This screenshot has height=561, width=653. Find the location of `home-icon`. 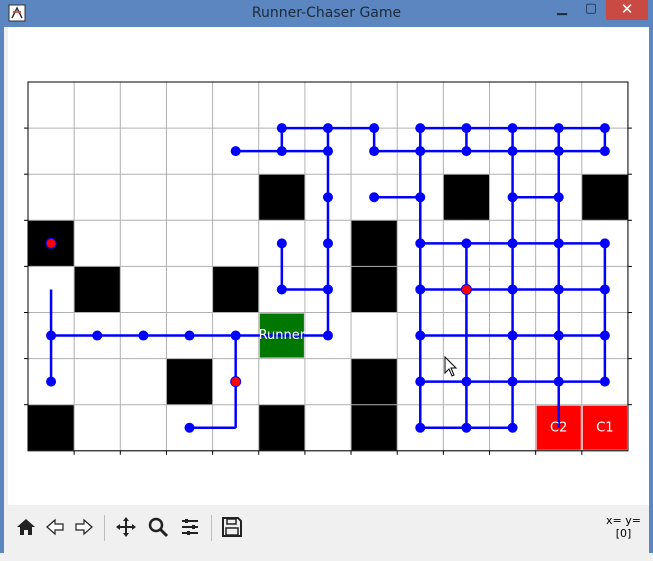

home-icon is located at coordinates (26, 527).